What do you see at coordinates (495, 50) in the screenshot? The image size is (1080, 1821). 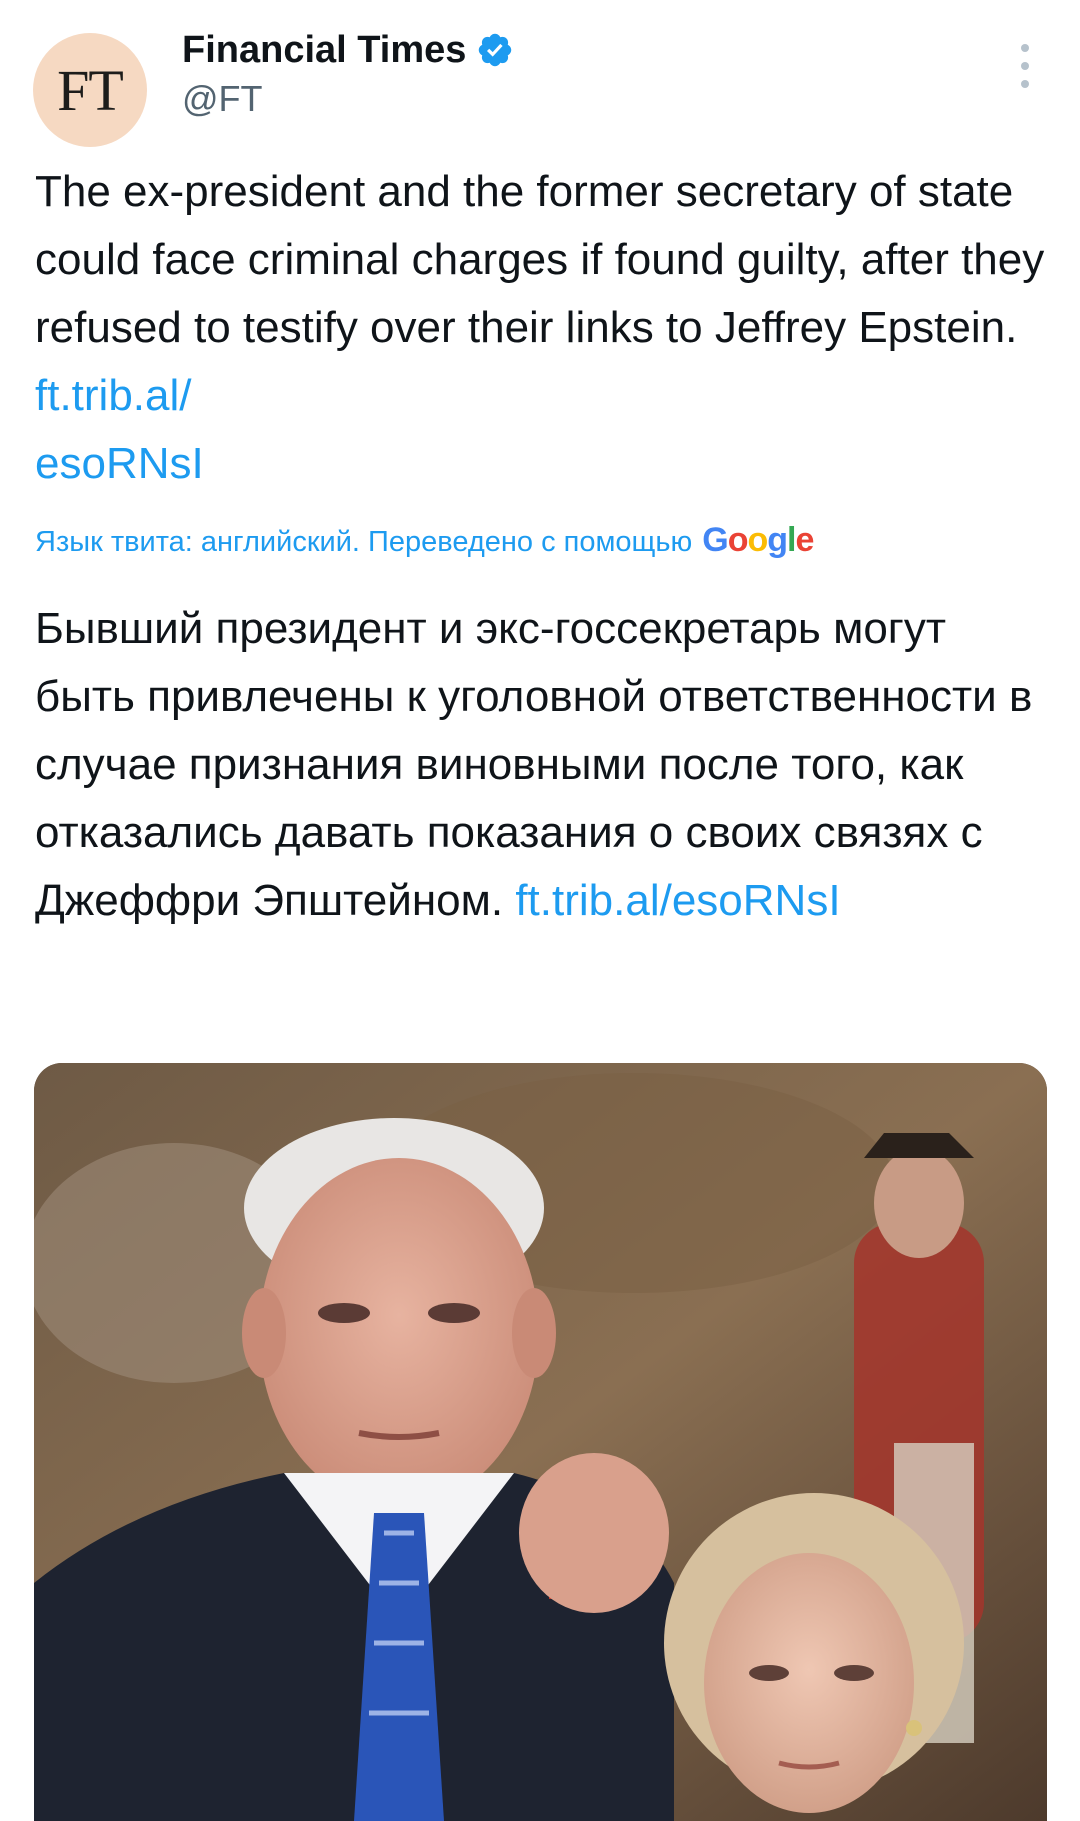 I see `verified-badge-icon` at bounding box center [495, 50].